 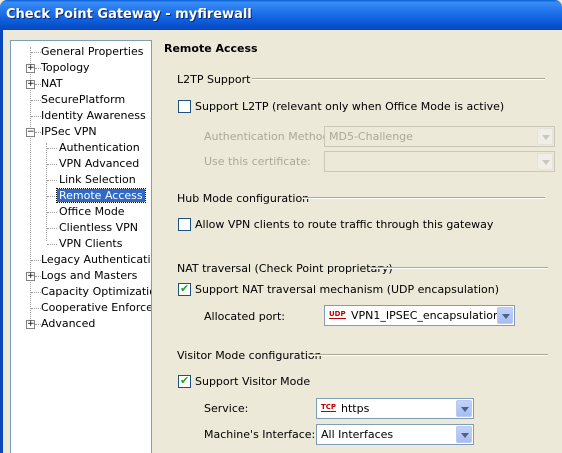 What do you see at coordinates (30, 132) in the screenshot?
I see `collapse-ipsec-vpn-icon: −` at bounding box center [30, 132].